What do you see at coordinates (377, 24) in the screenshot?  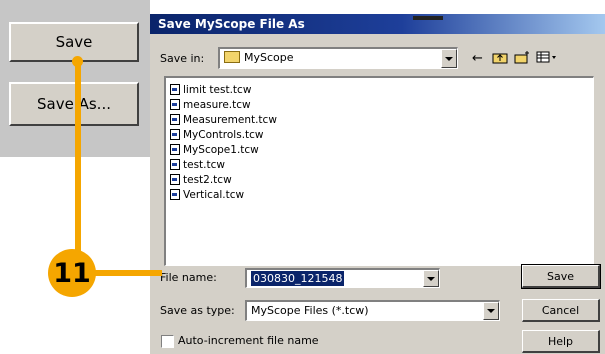 I see `dialog-title: Save MyScope File As` at bounding box center [377, 24].